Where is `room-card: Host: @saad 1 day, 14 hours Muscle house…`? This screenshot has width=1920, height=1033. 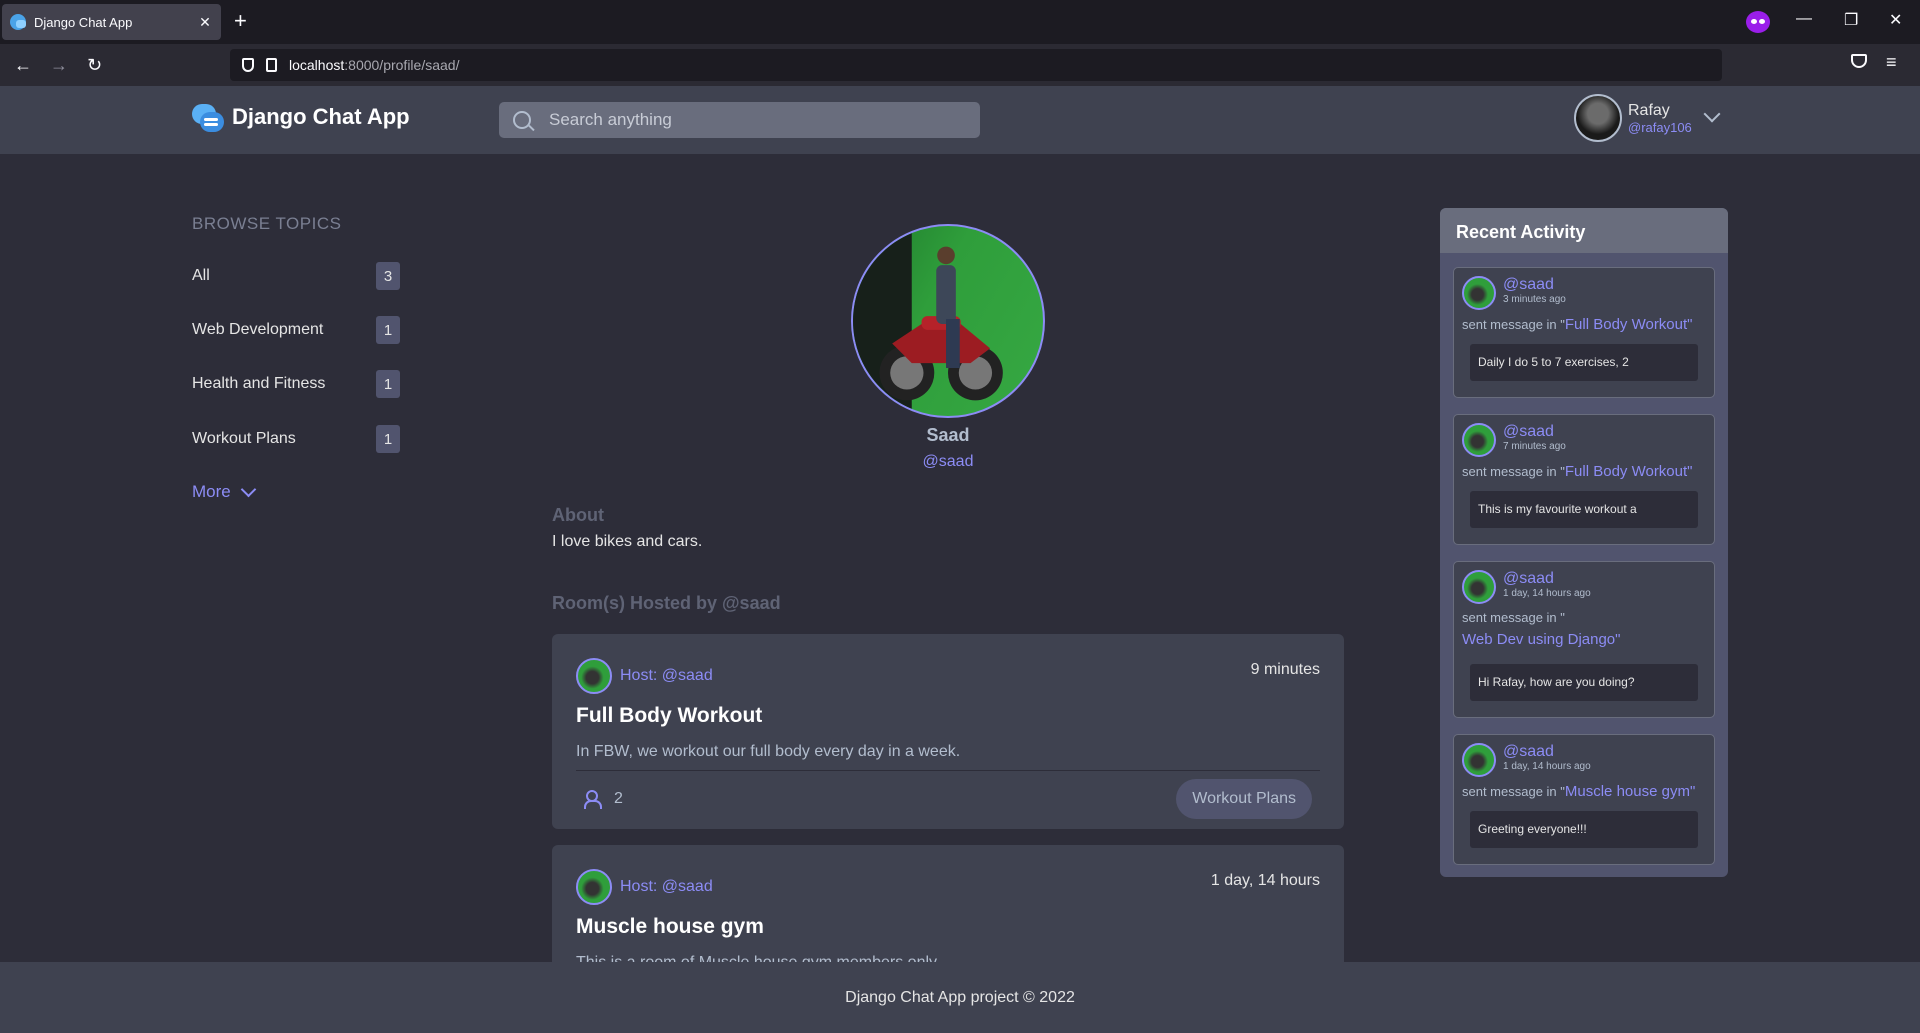 room-card: Host: @saad 1 day, 14 hours Muscle house… is located at coordinates (948, 903).